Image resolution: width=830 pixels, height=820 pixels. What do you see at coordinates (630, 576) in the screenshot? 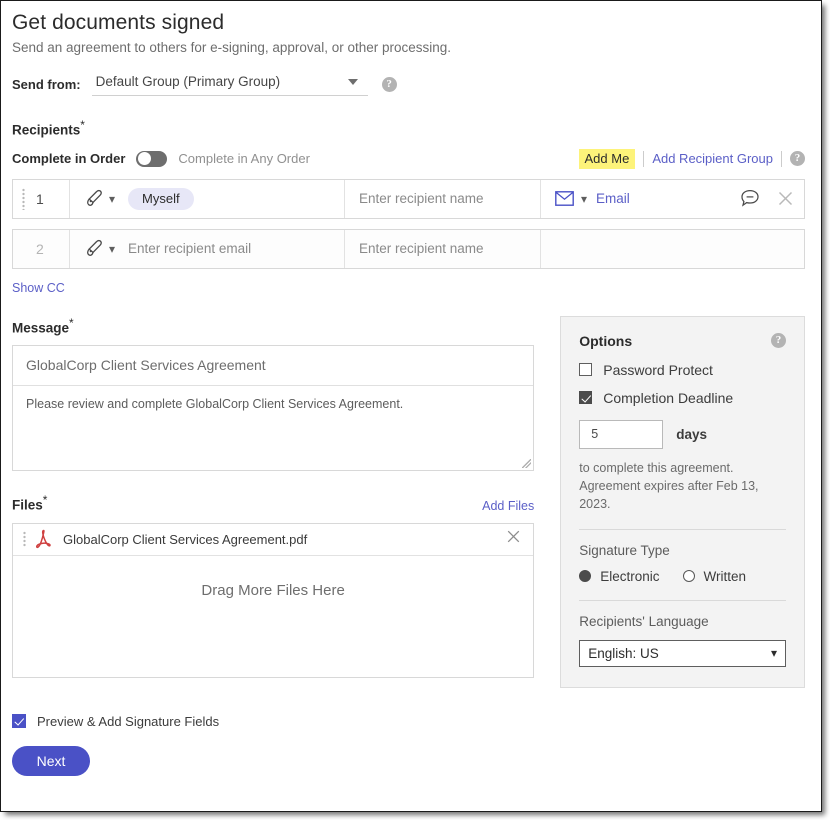
I see `signature-type-electronic-label: Electronic` at bounding box center [630, 576].